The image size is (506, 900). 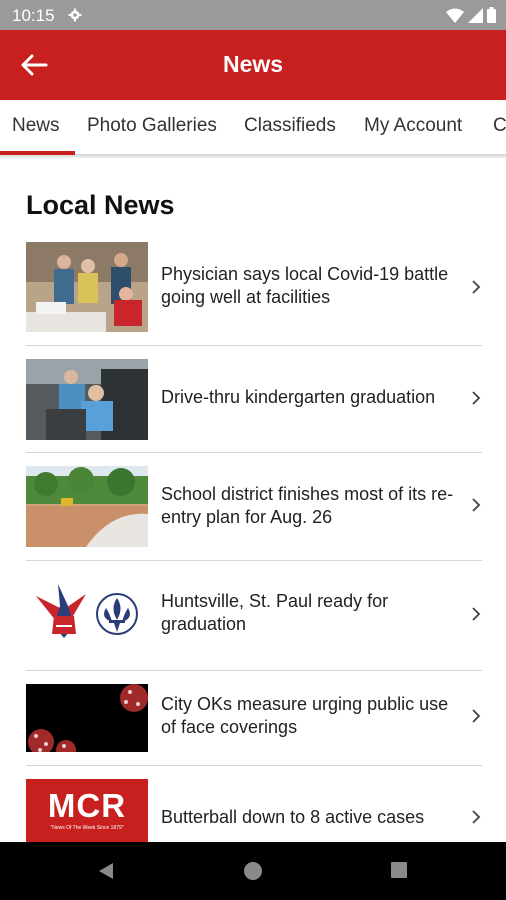 I want to click on article-headline: Drive-thru kindergarten graduation, so click(x=298, y=397).